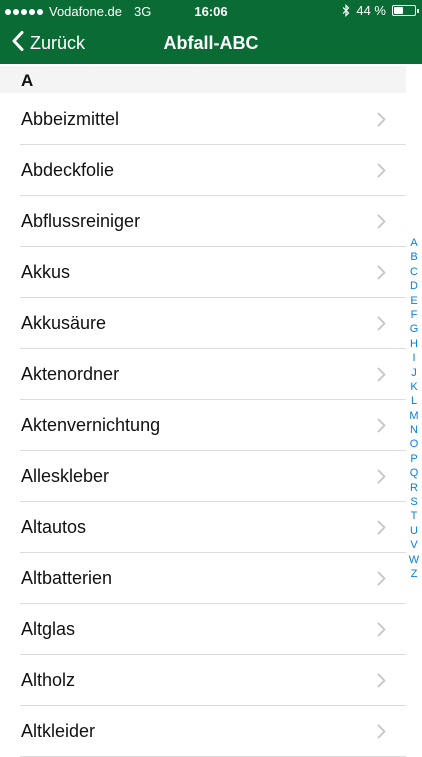 Image resolution: width=422 pixels, height=757 pixels. Describe the element at coordinates (58, 731) in the screenshot. I see `list-item-label: Altkleider` at that location.